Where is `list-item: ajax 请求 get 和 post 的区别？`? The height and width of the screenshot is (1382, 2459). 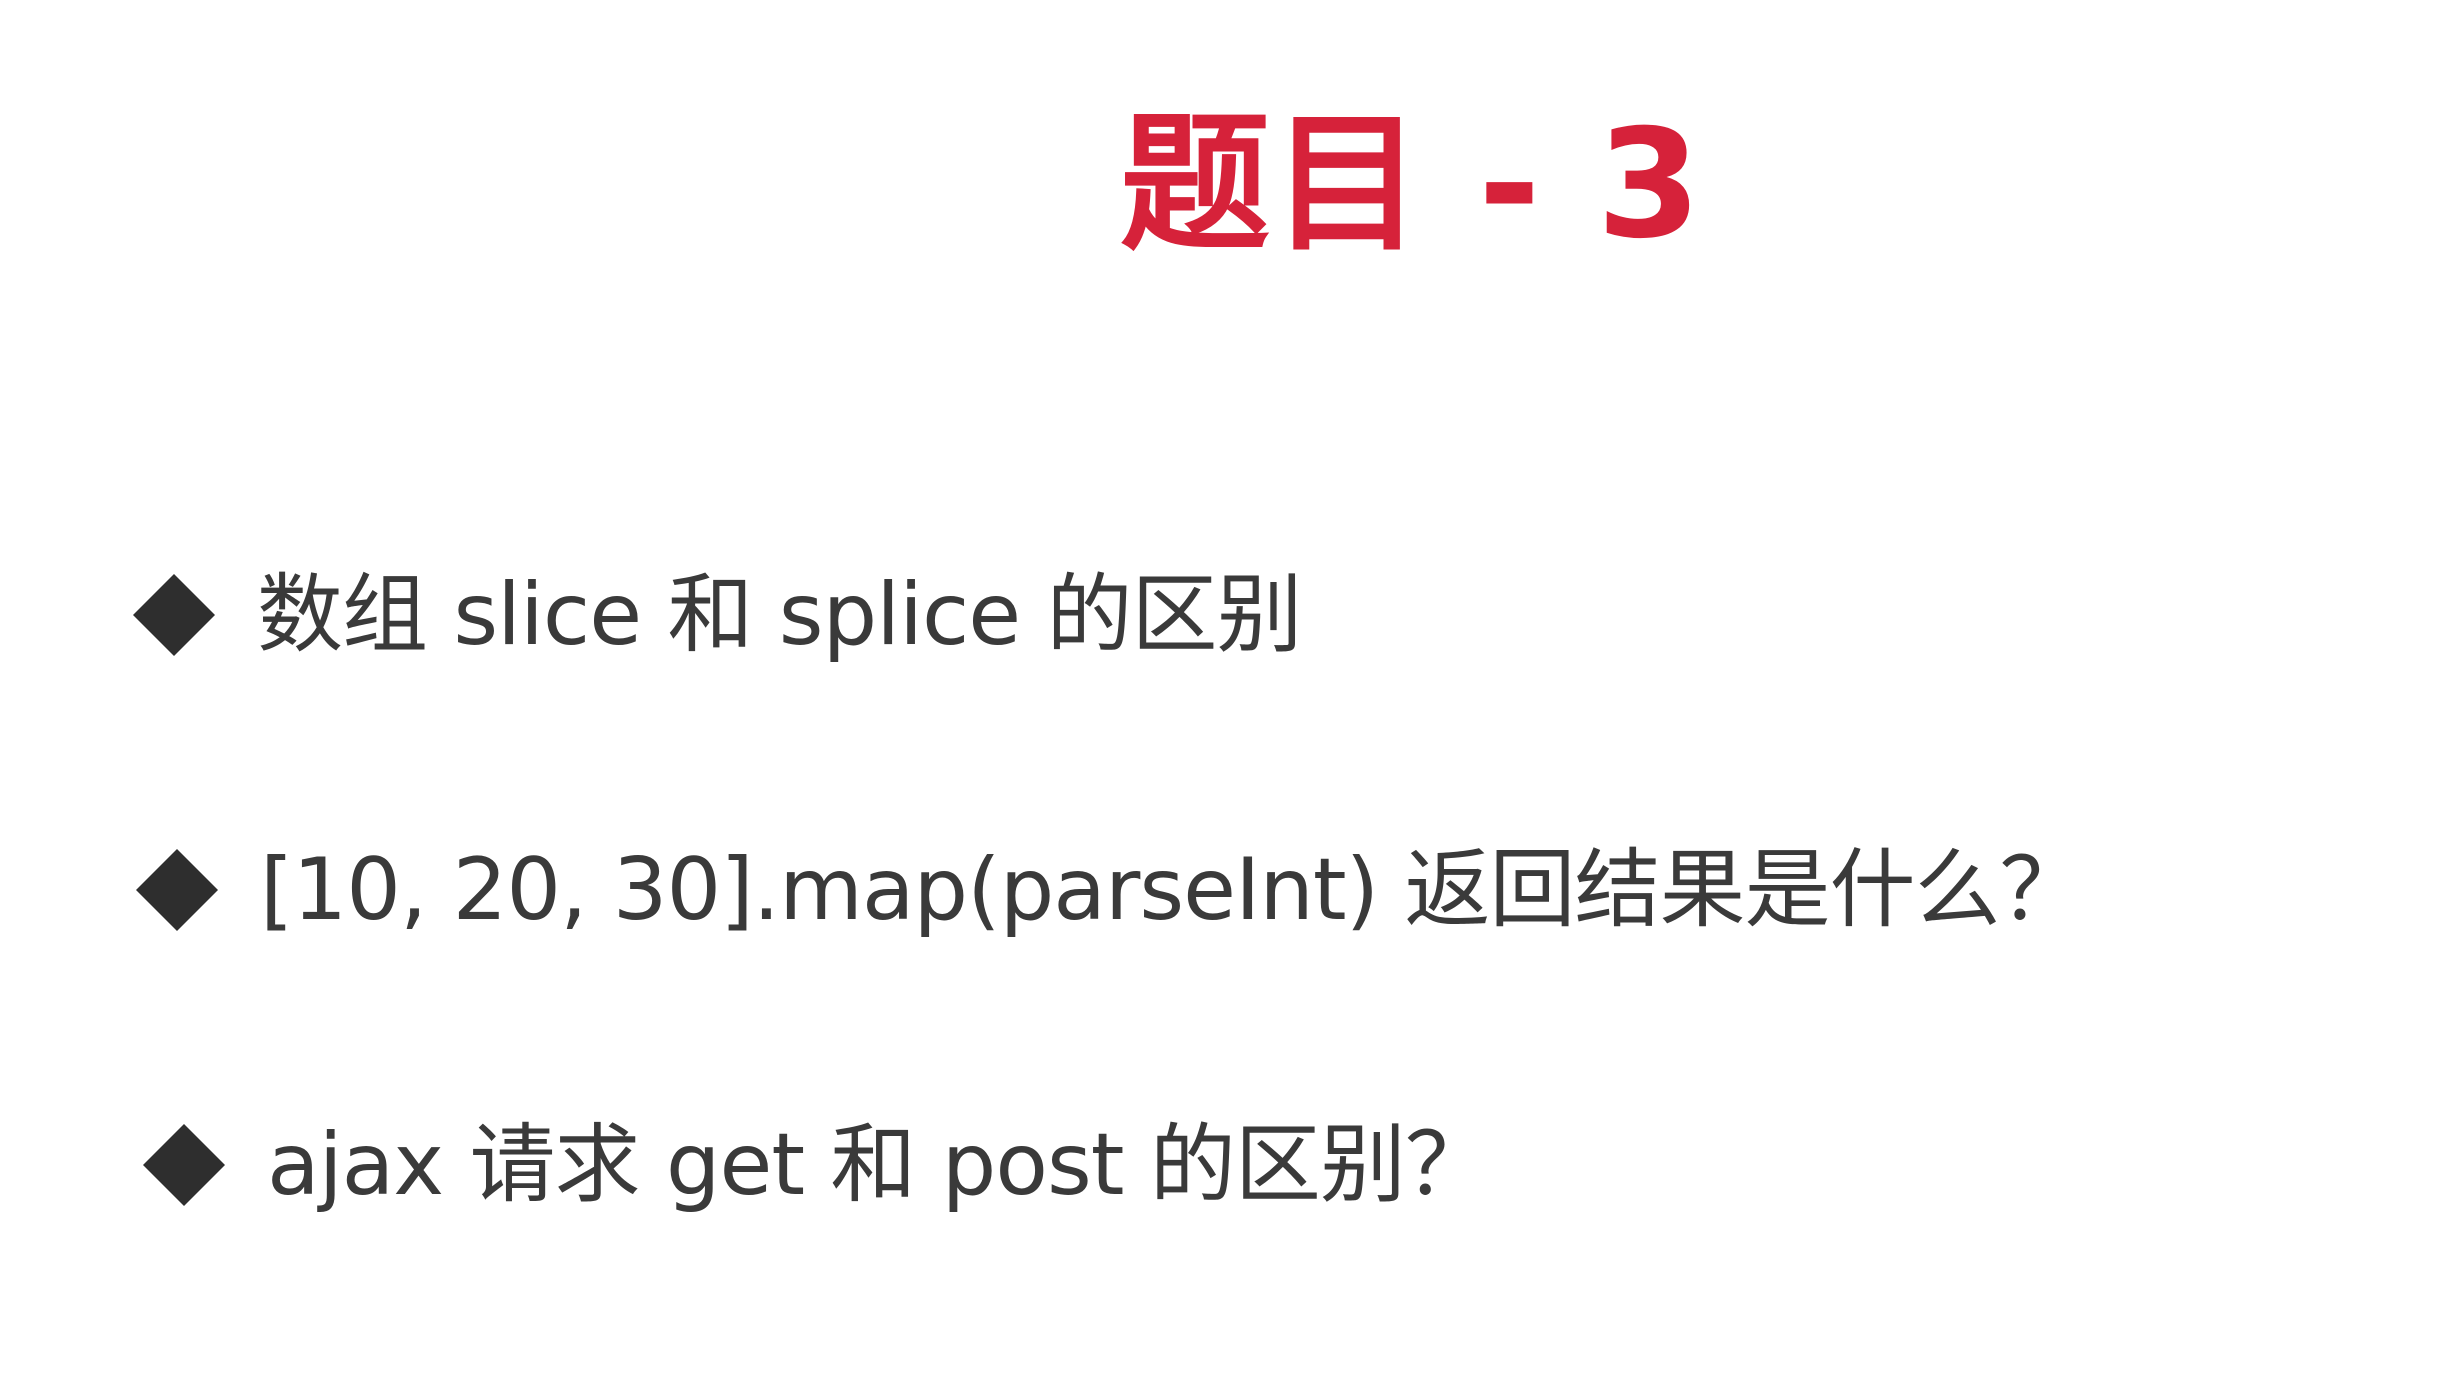 list-item: ajax 请求 get 和 post 的区别？ is located at coordinates (1268, 1165).